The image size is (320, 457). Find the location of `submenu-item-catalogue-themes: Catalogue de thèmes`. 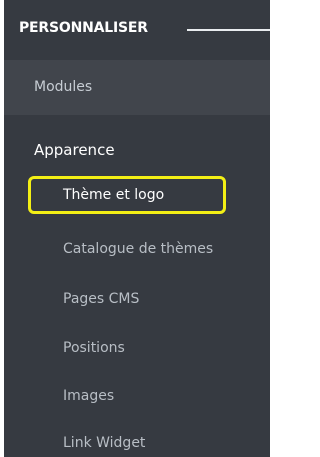

submenu-item-catalogue-themes: Catalogue de thèmes is located at coordinates (137, 249).